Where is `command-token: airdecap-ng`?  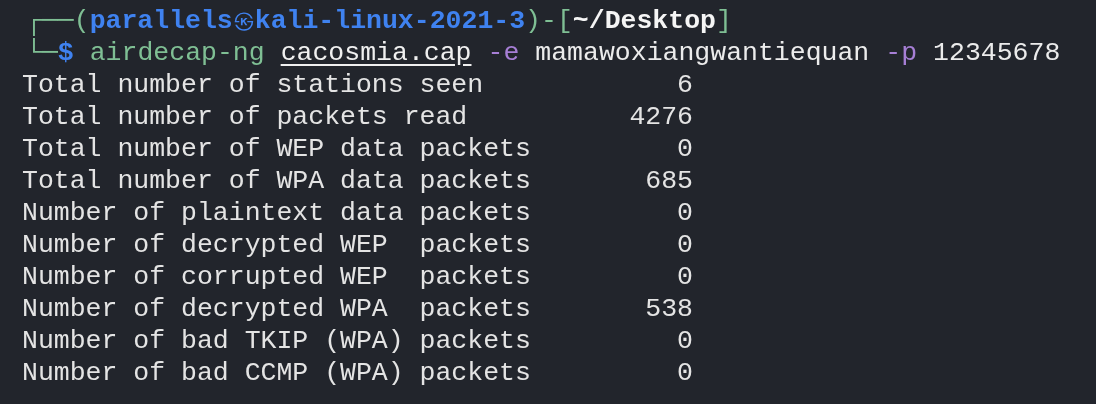 command-token: airdecap-ng is located at coordinates (177, 53).